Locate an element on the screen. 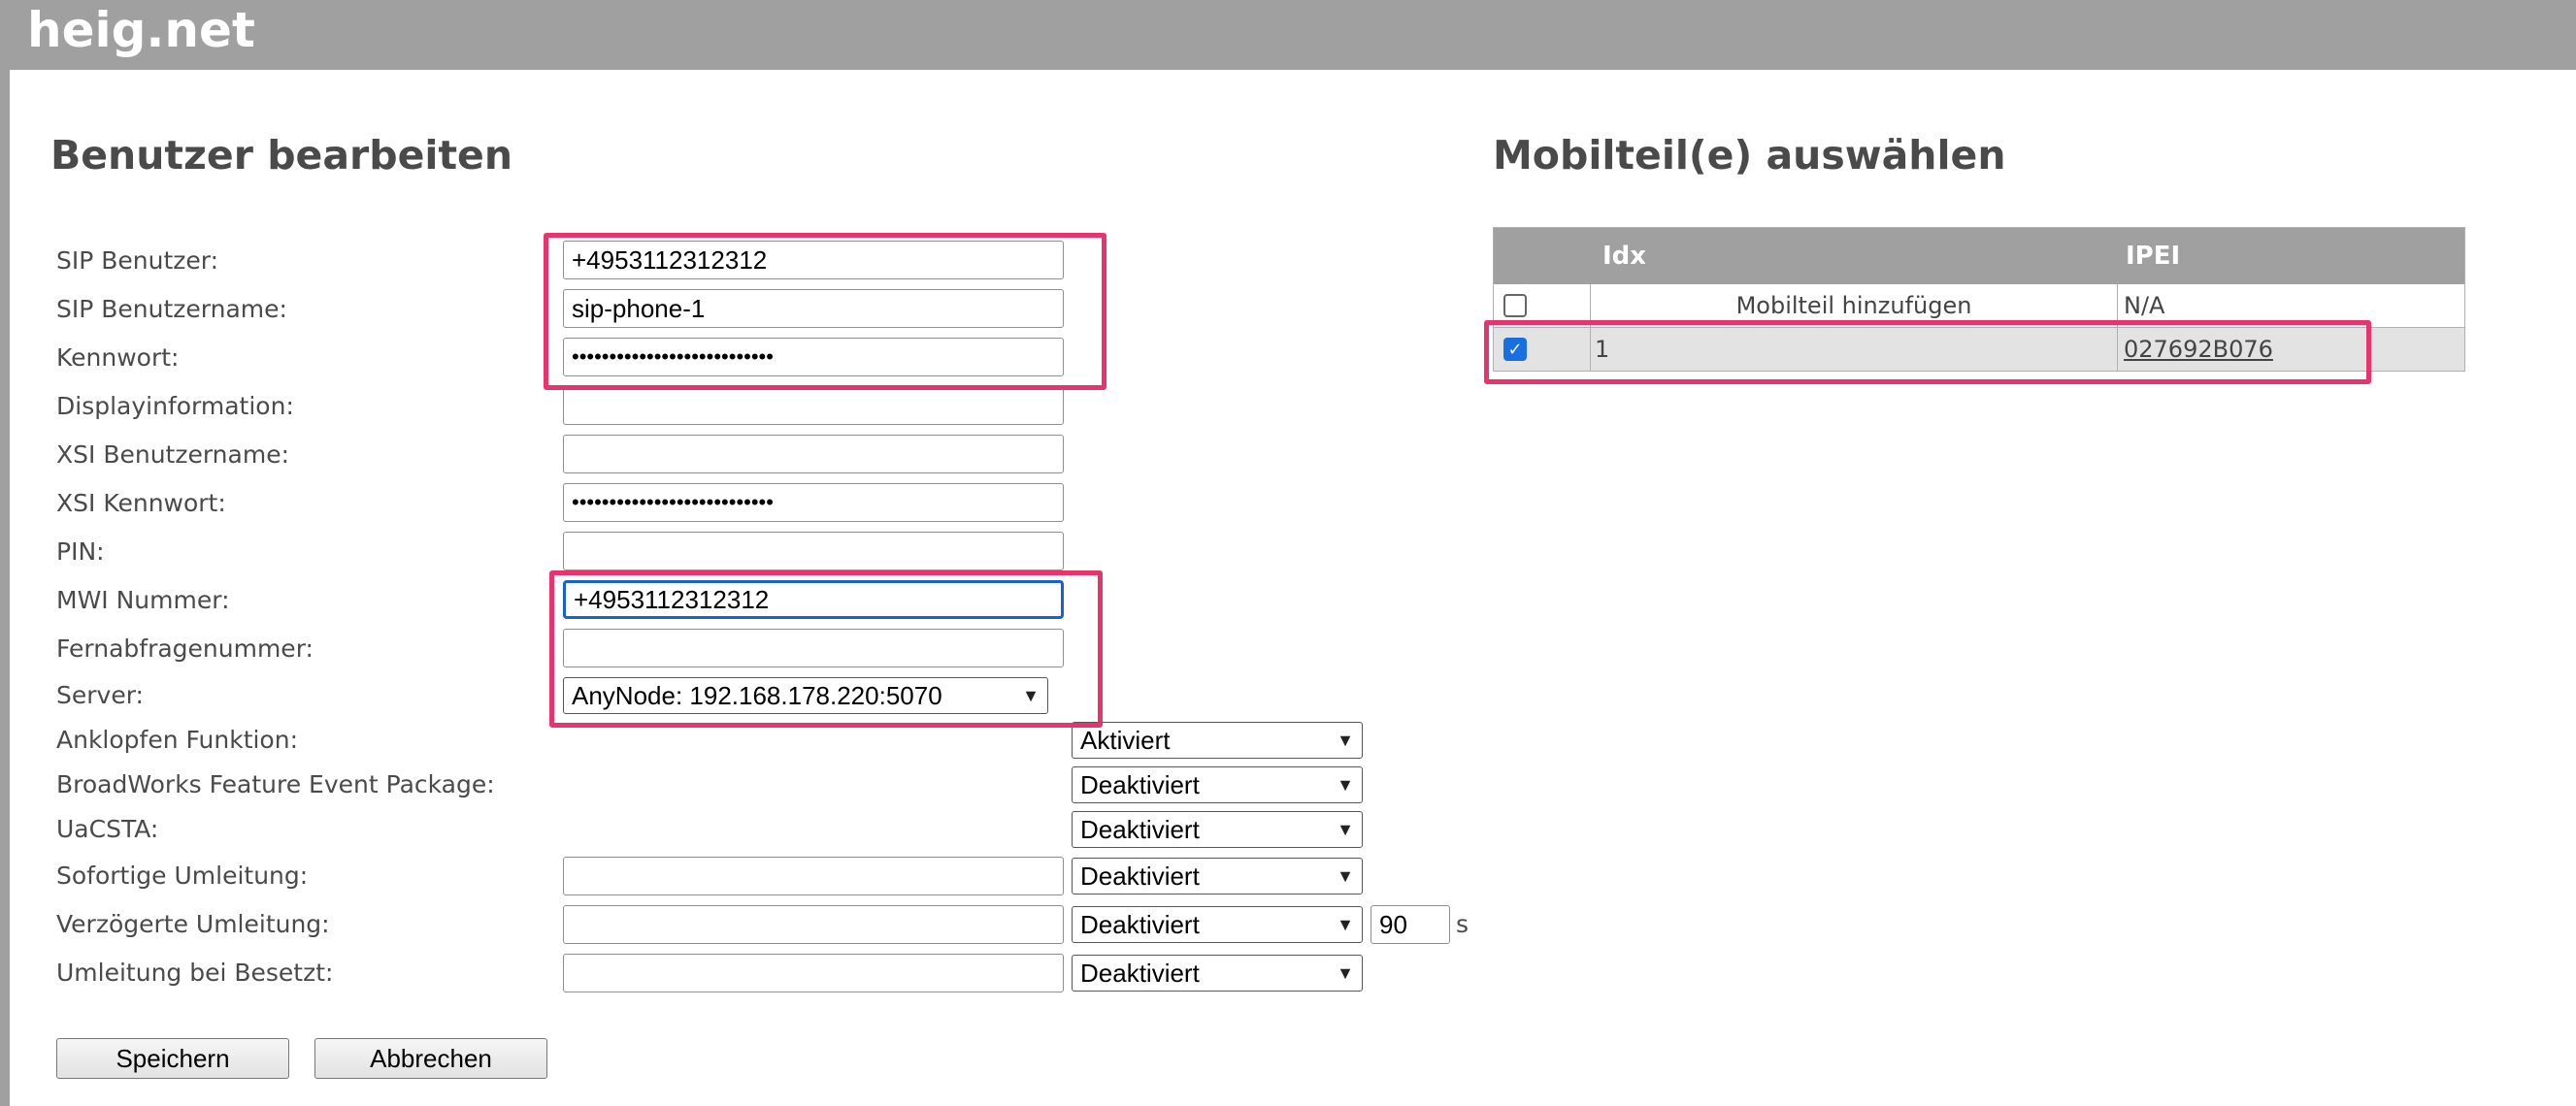 This screenshot has height=1106, width=2576. uacsta-value: Deaktiviert is located at coordinates (1140, 829).